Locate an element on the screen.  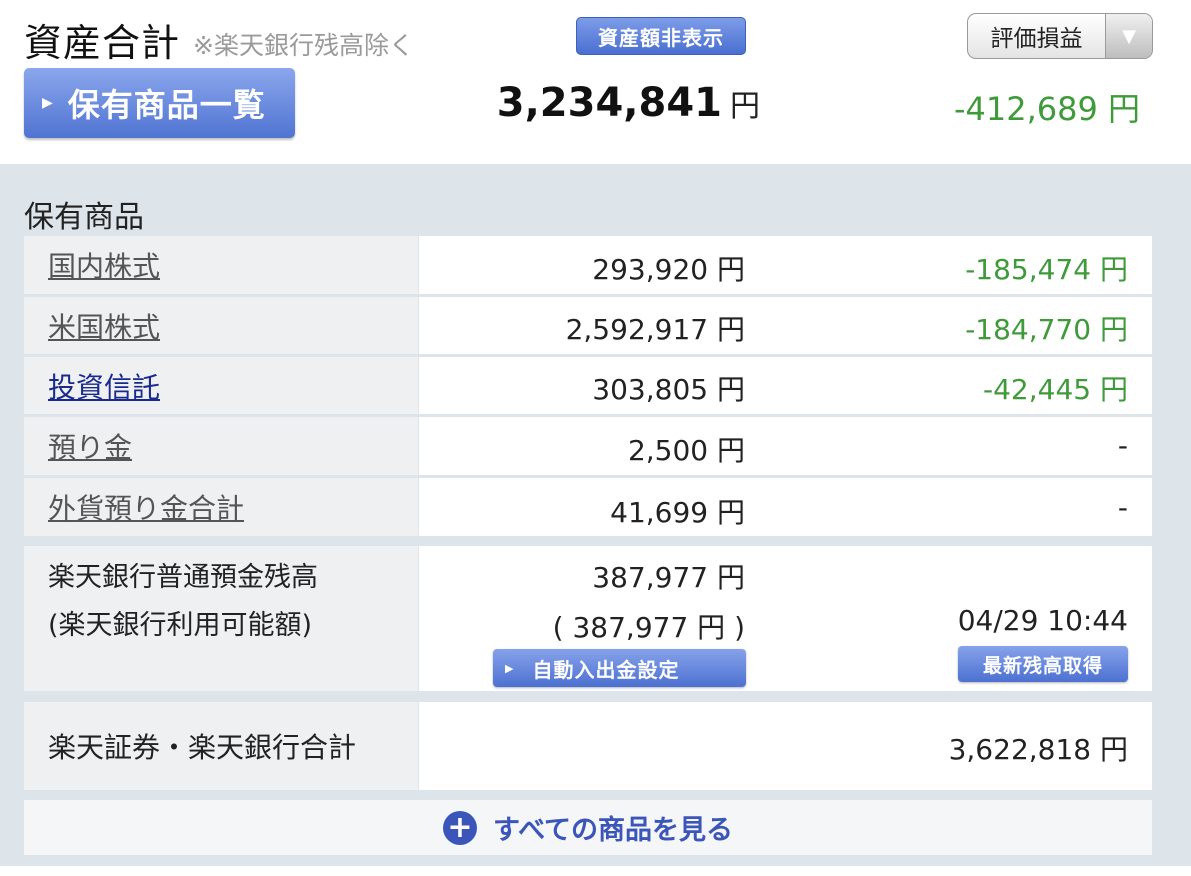
holding-link-foreign-deposits: 外貨預り金合計 is located at coordinates (146, 507).